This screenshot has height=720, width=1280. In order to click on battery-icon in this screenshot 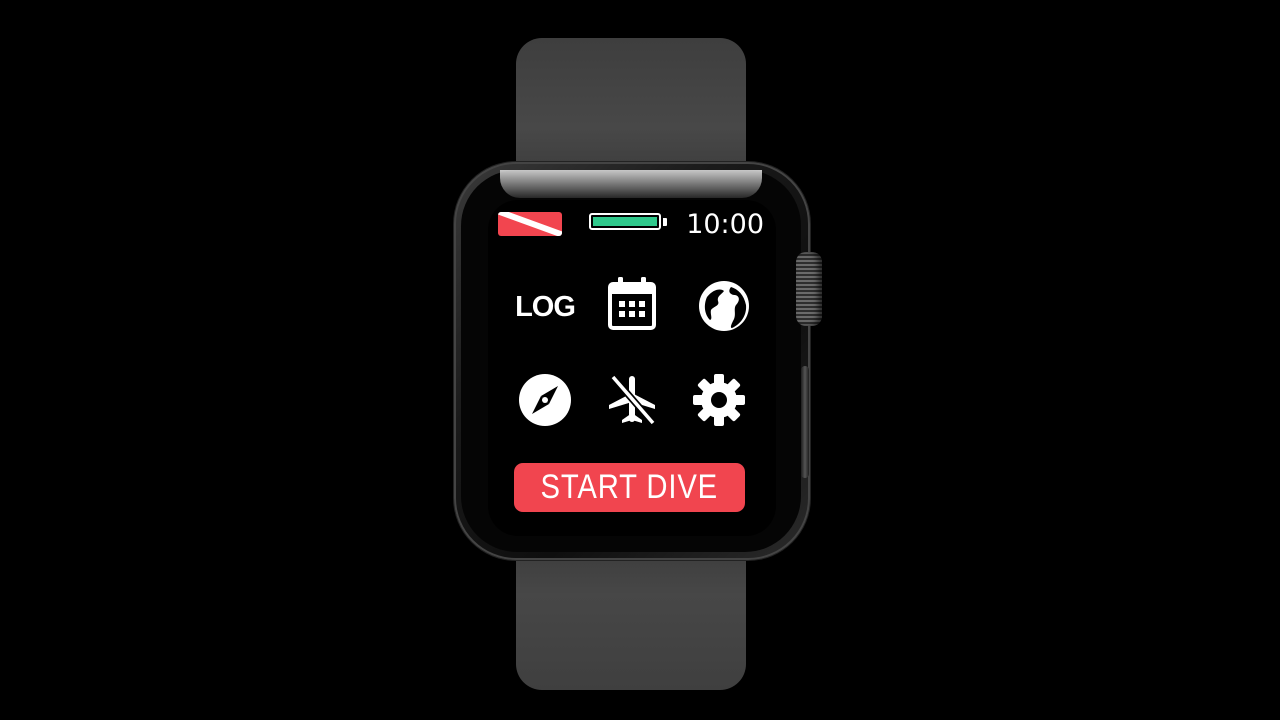, I will do `click(625, 221)`.